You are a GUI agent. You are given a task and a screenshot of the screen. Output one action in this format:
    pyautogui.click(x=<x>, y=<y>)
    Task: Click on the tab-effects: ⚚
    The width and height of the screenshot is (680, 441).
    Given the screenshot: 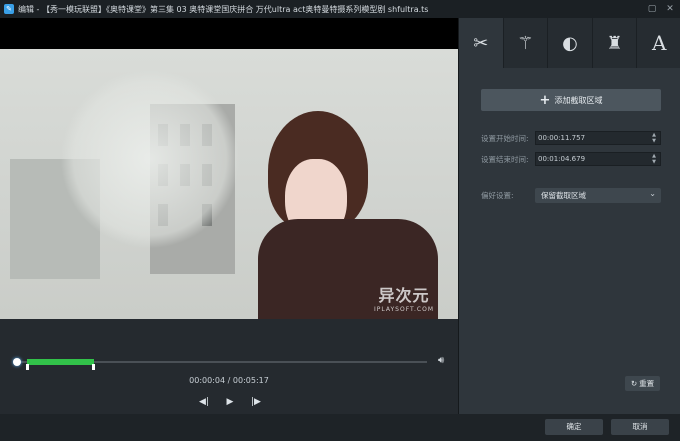 What is the action you would take?
    pyautogui.click(x=526, y=43)
    